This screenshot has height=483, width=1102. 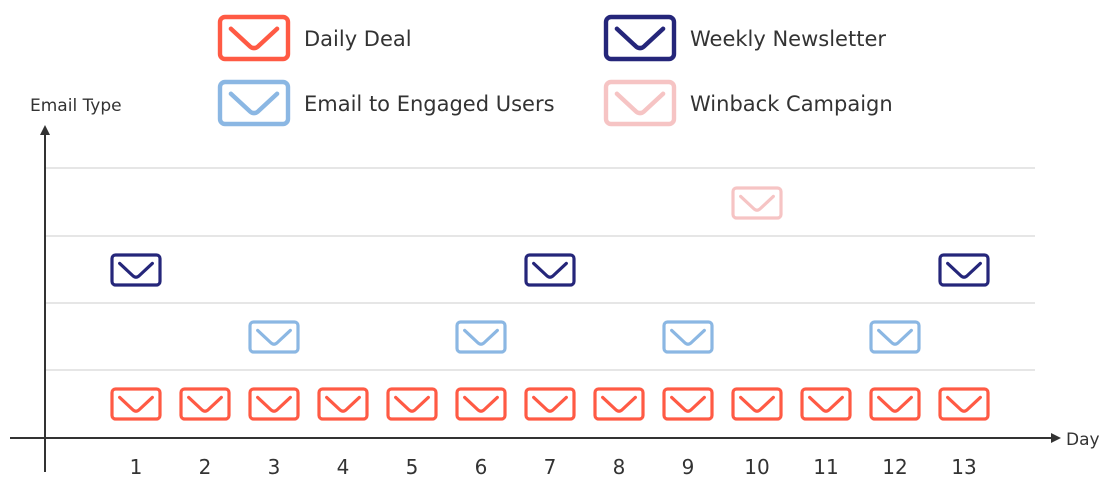 I want to click on legend-label: Weekly Newsletter, so click(x=788, y=39).